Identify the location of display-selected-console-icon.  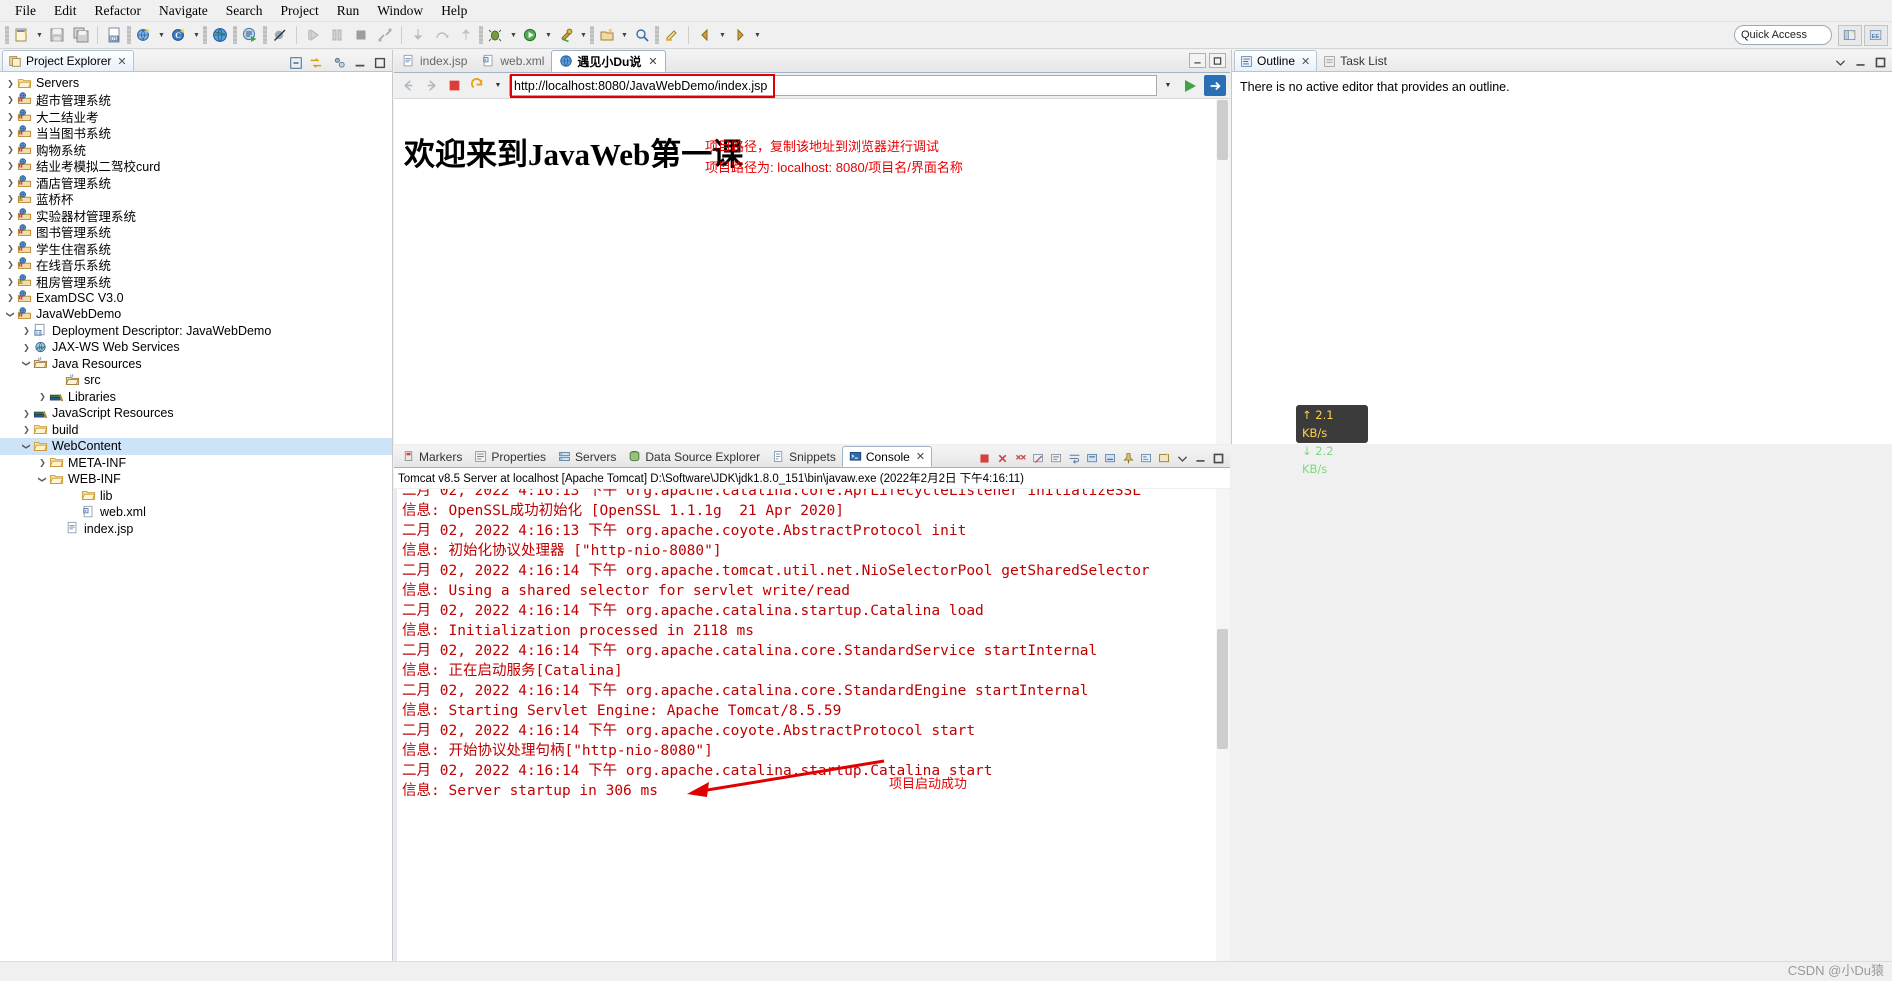
(1146, 458).